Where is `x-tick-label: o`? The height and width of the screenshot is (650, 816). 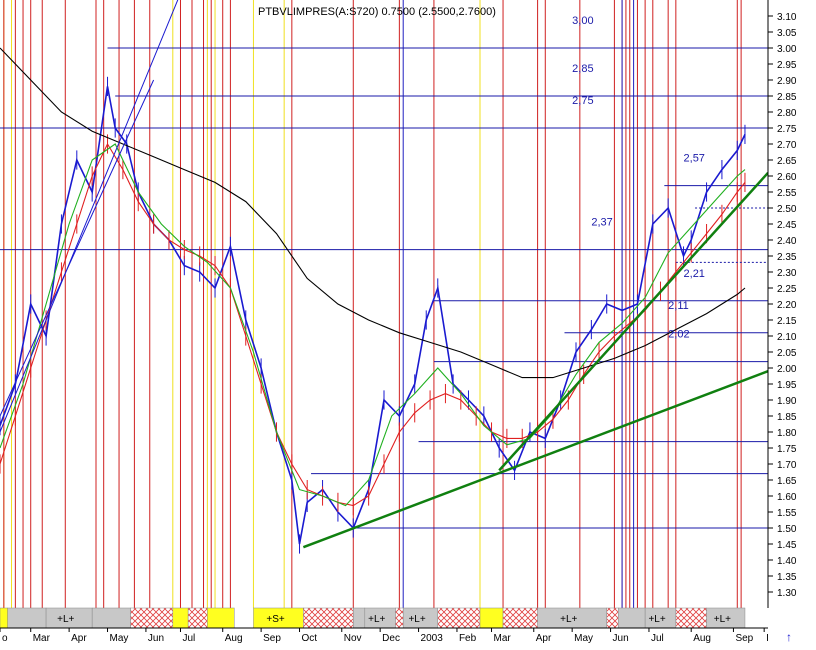 x-tick-label: o is located at coordinates (5, 638).